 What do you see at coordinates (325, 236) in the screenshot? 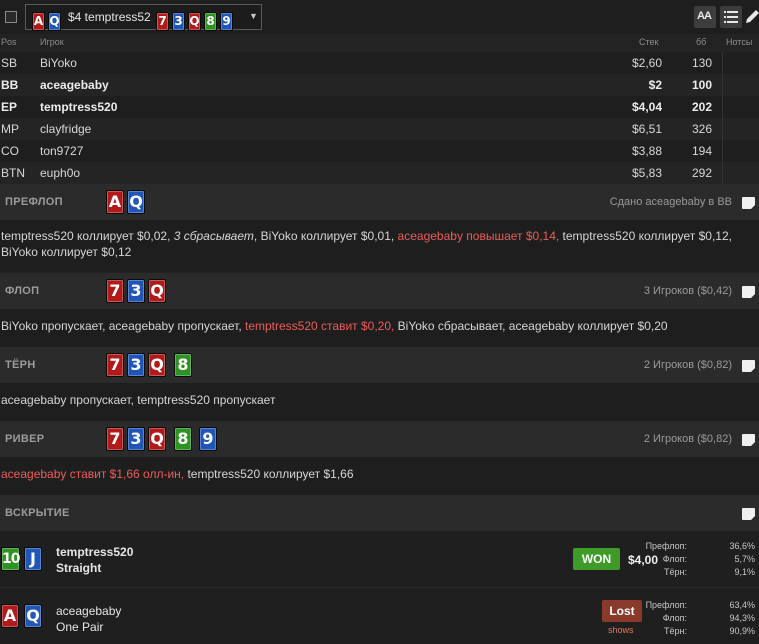
I see `action-text: , BiYoko коллирует $0,01,` at bounding box center [325, 236].